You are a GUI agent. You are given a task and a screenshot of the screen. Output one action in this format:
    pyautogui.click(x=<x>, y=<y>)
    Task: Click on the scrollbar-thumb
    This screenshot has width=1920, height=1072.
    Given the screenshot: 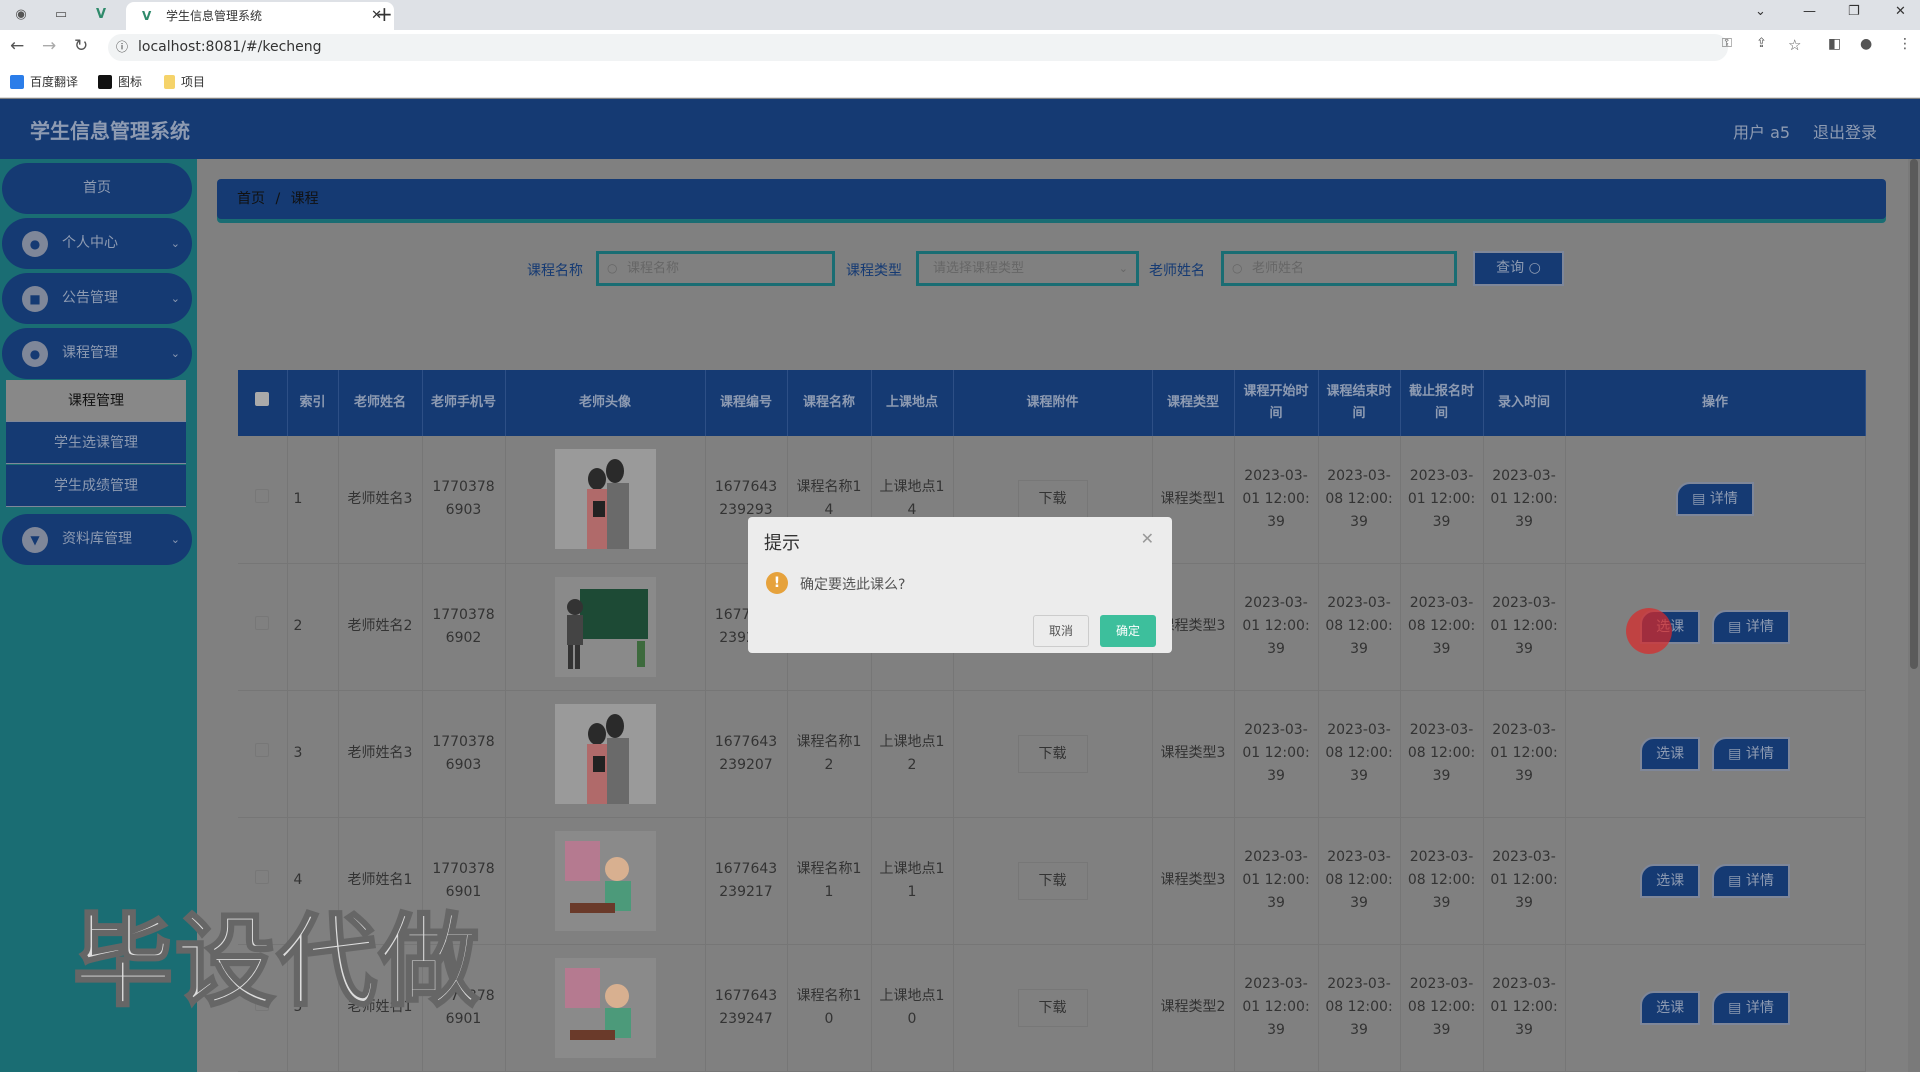 What is the action you would take?
    pyautogui.click(x=1914, y=414)
    